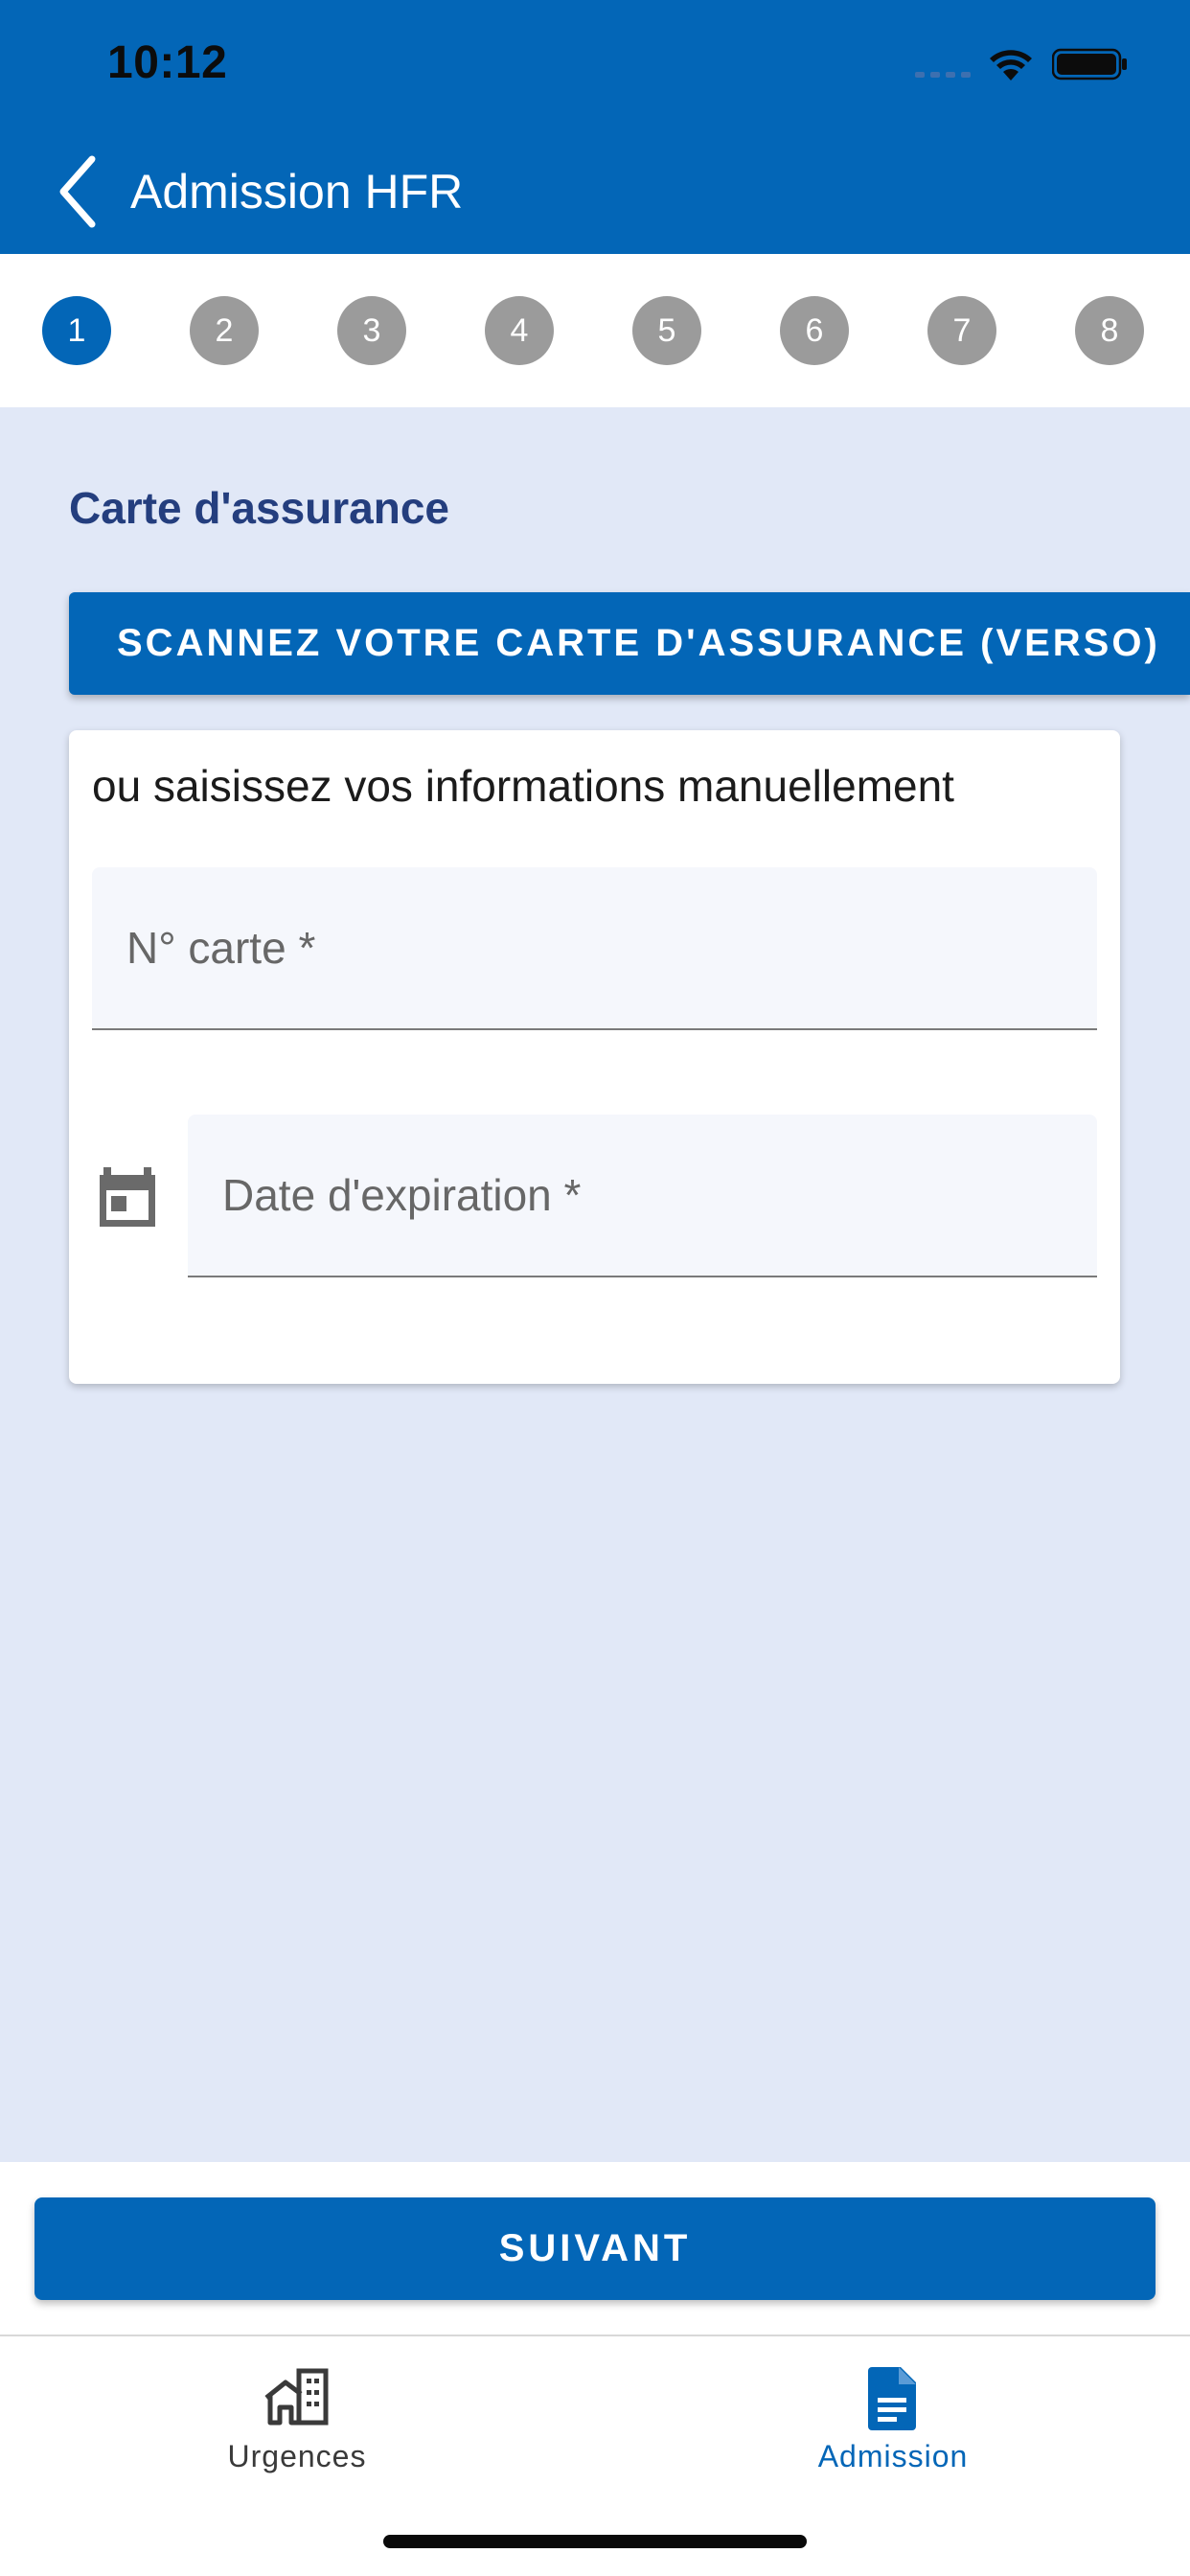  Describe the element at coordinates (595, 2248) in the screenshot. I see `next-button: SUIVANT` at that location.